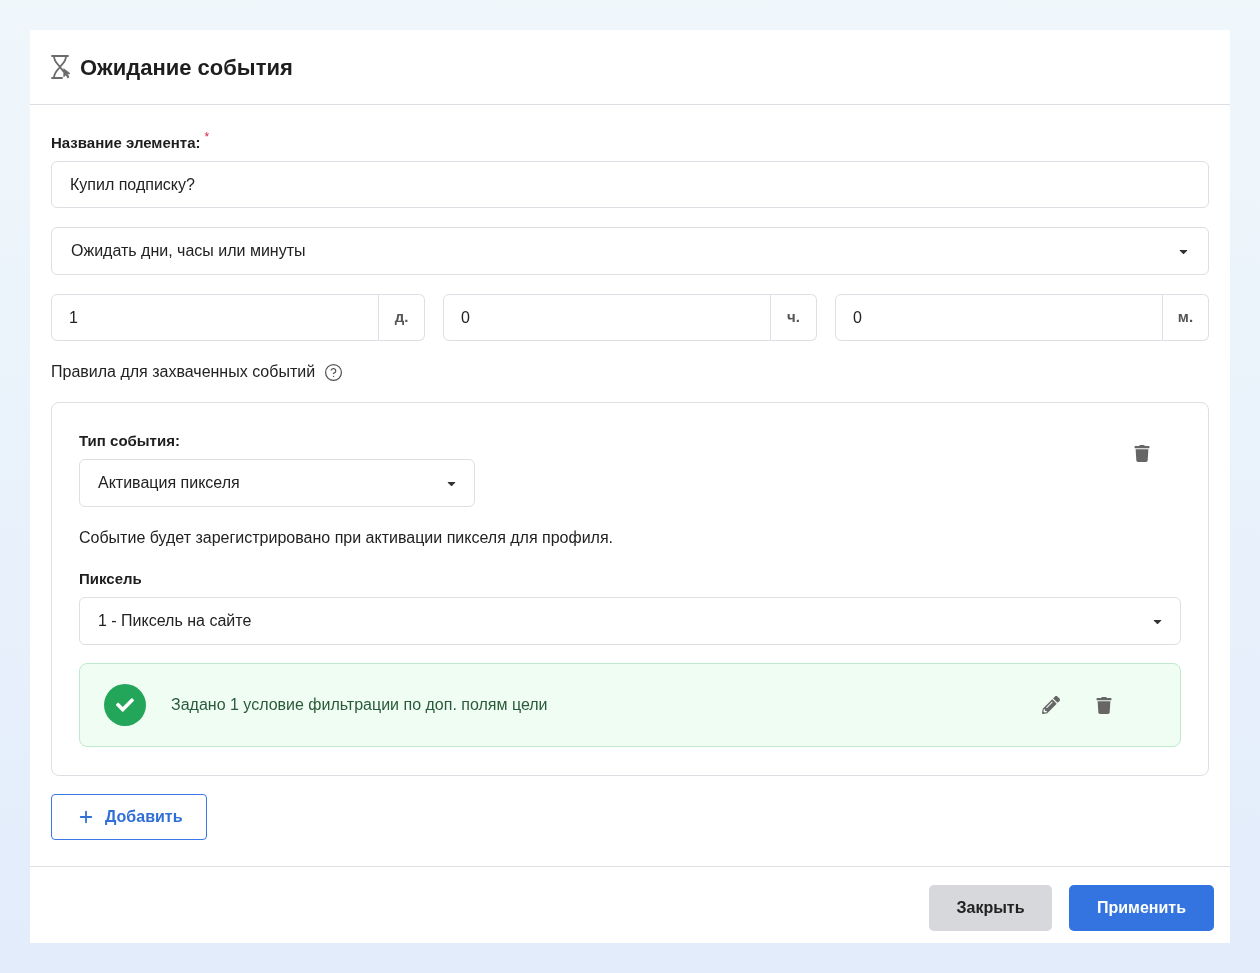 This screenshot has height=973, width=1260. Describe the element at coordinates (129, 817) in the screenshot. I see `add-button: Добавить` at that location.